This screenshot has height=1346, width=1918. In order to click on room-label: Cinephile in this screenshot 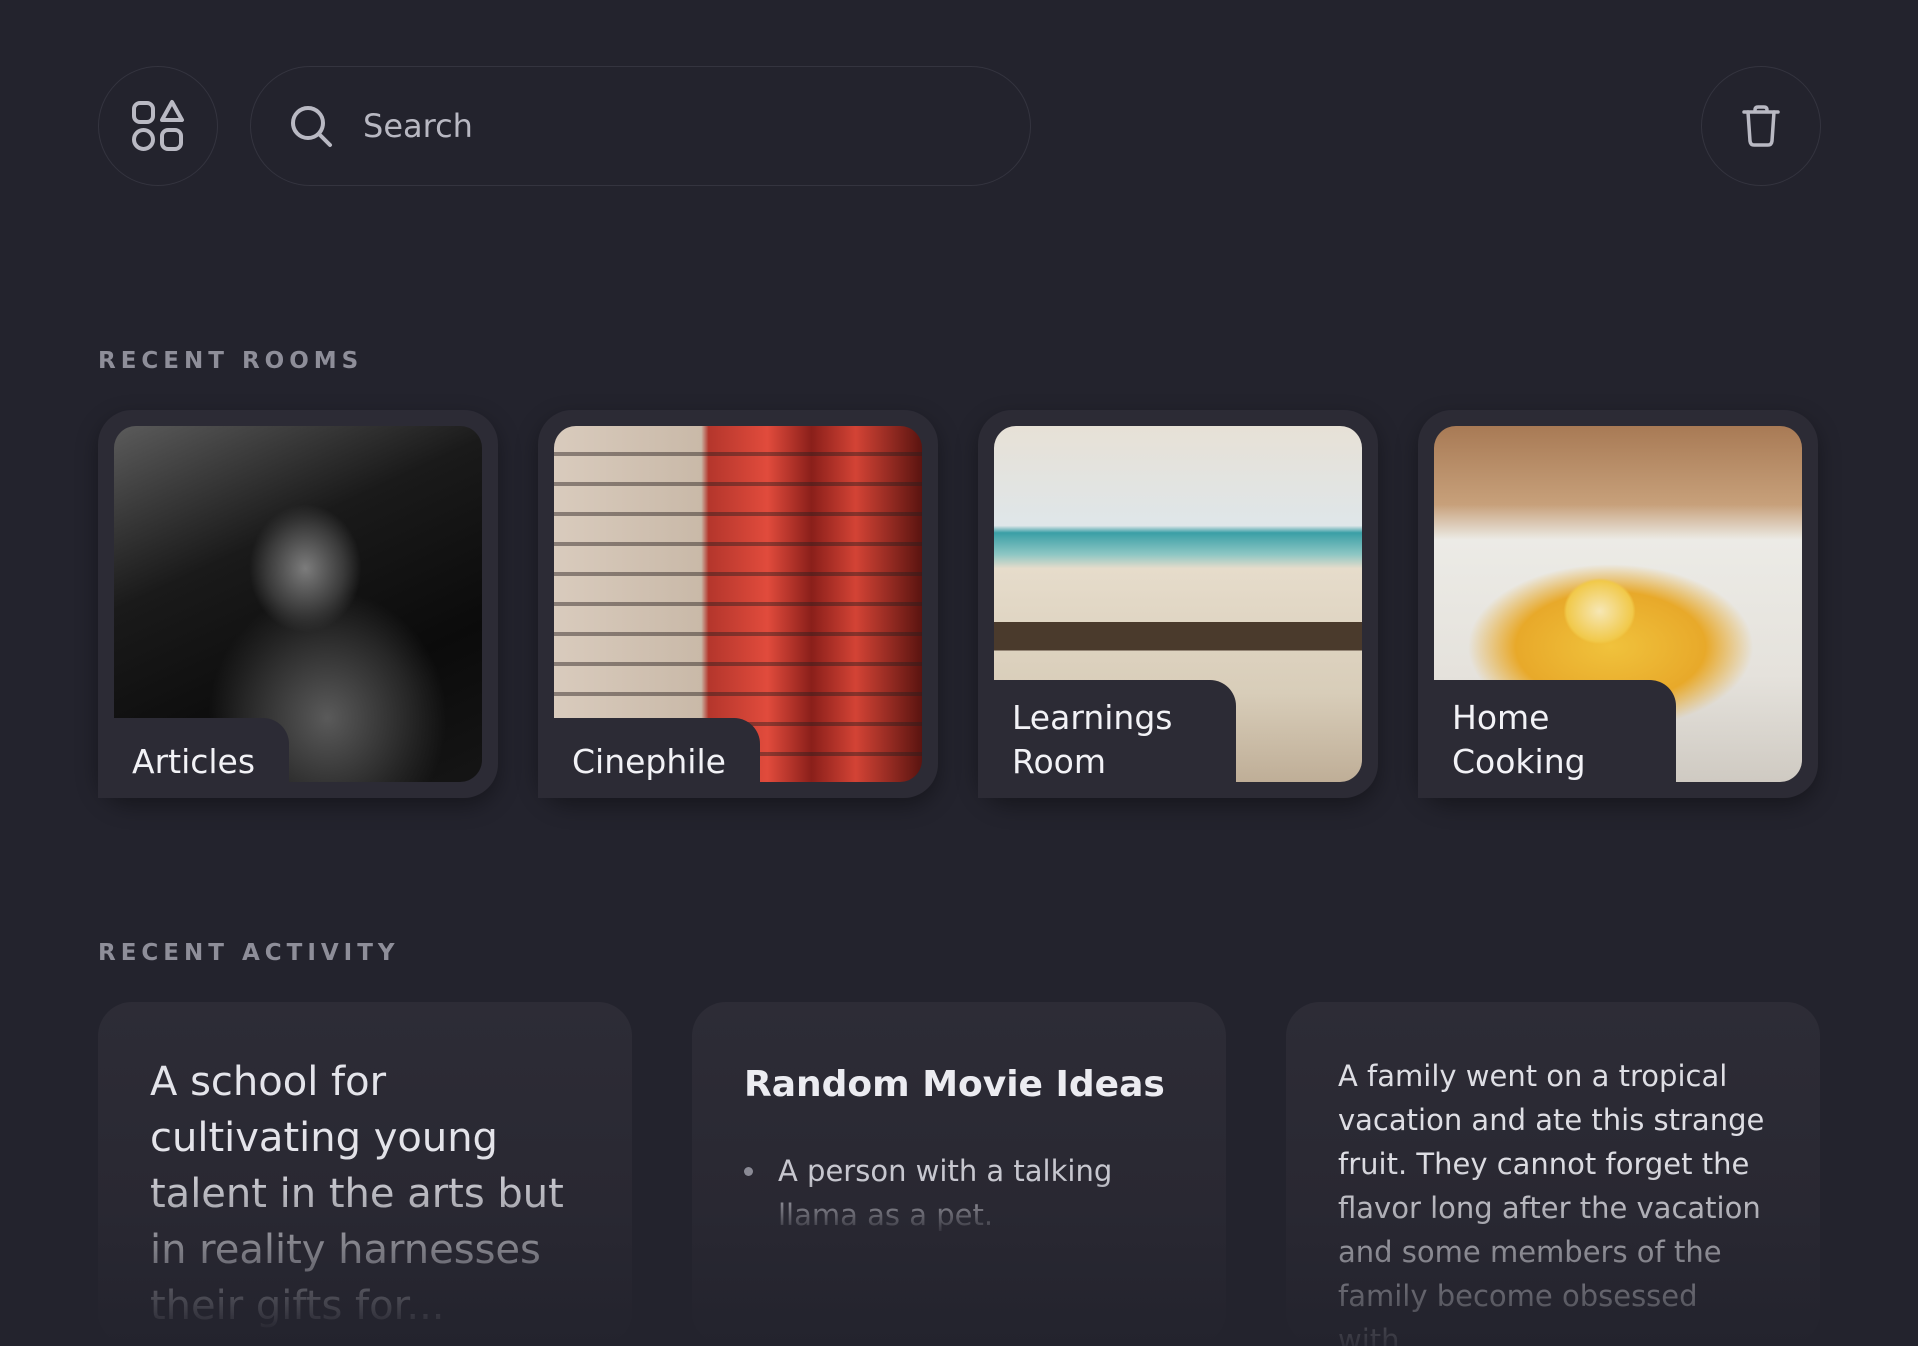, I will do `click(649, 758)`.